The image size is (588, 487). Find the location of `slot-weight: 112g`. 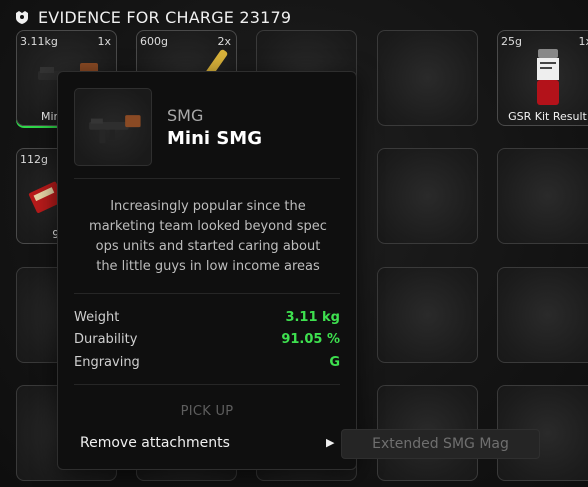

slot-weight: 112g is located at coordinates (34, 159).